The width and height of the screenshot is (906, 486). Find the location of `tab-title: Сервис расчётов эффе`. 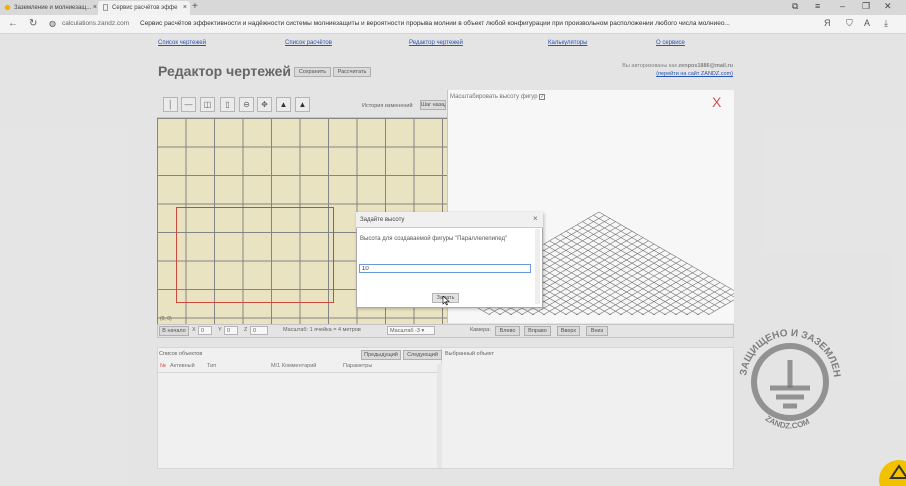

tab-title: Сервис расчётов эффе is located at coordinates (145, 8).